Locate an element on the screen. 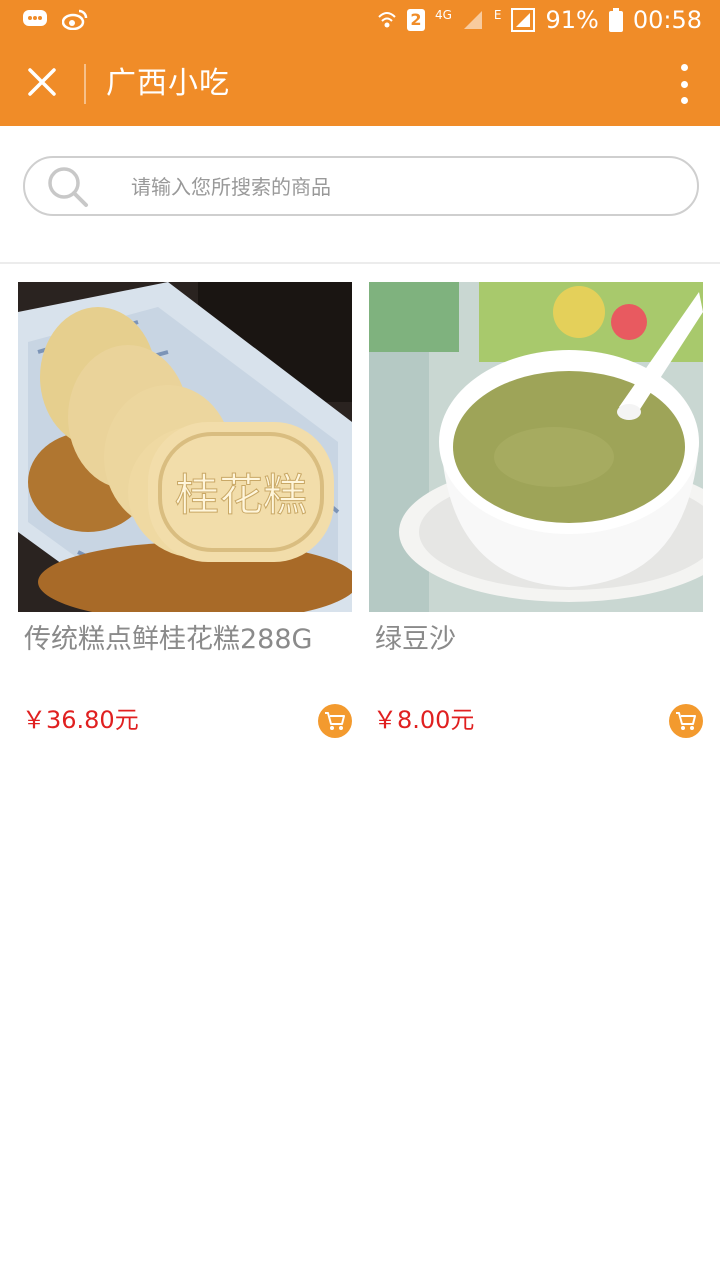  product-image is located at coordinates (536, 447).